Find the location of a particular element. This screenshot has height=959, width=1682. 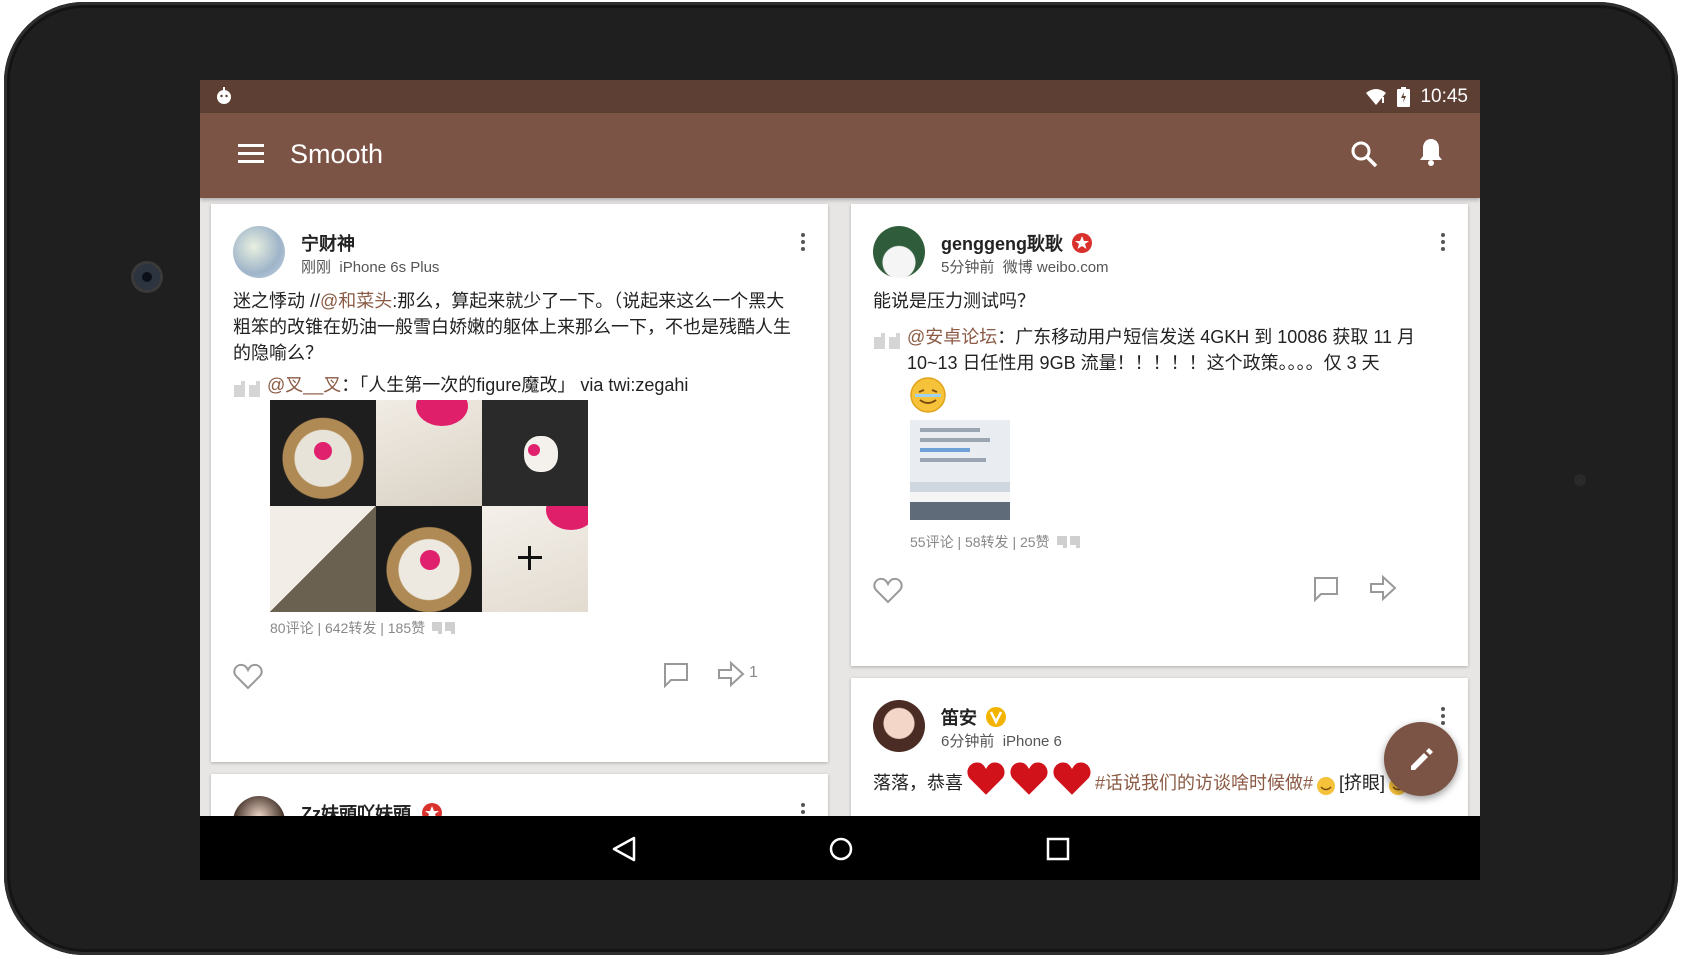

repost-stats: 80评论 | 642转发 | 185赞 is located at coordinates (363, 628).